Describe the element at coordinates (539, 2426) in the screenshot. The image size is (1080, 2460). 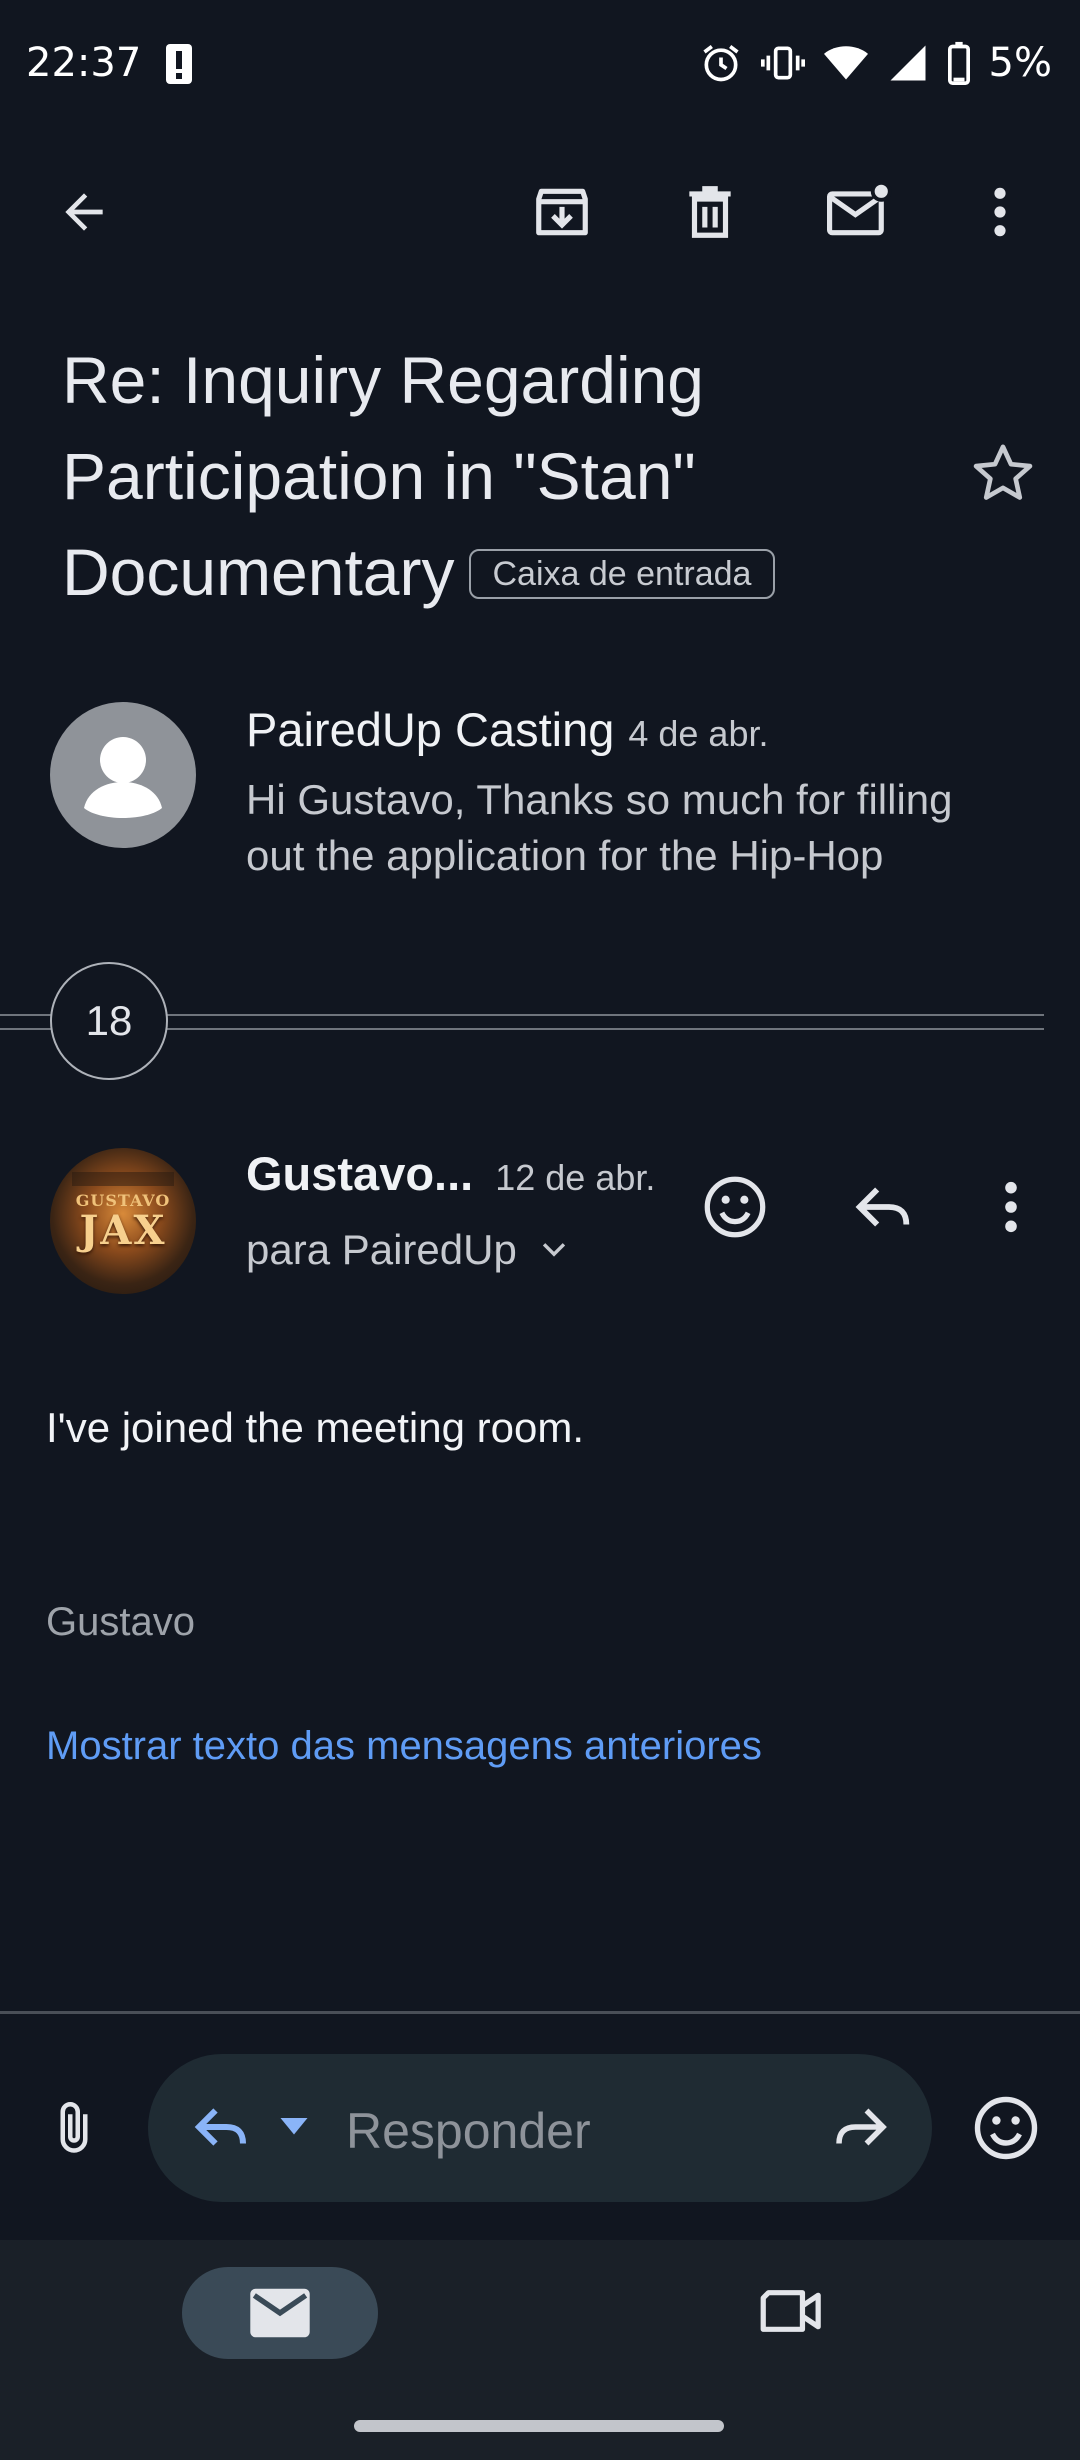
I see `gesture-bar` at that location.